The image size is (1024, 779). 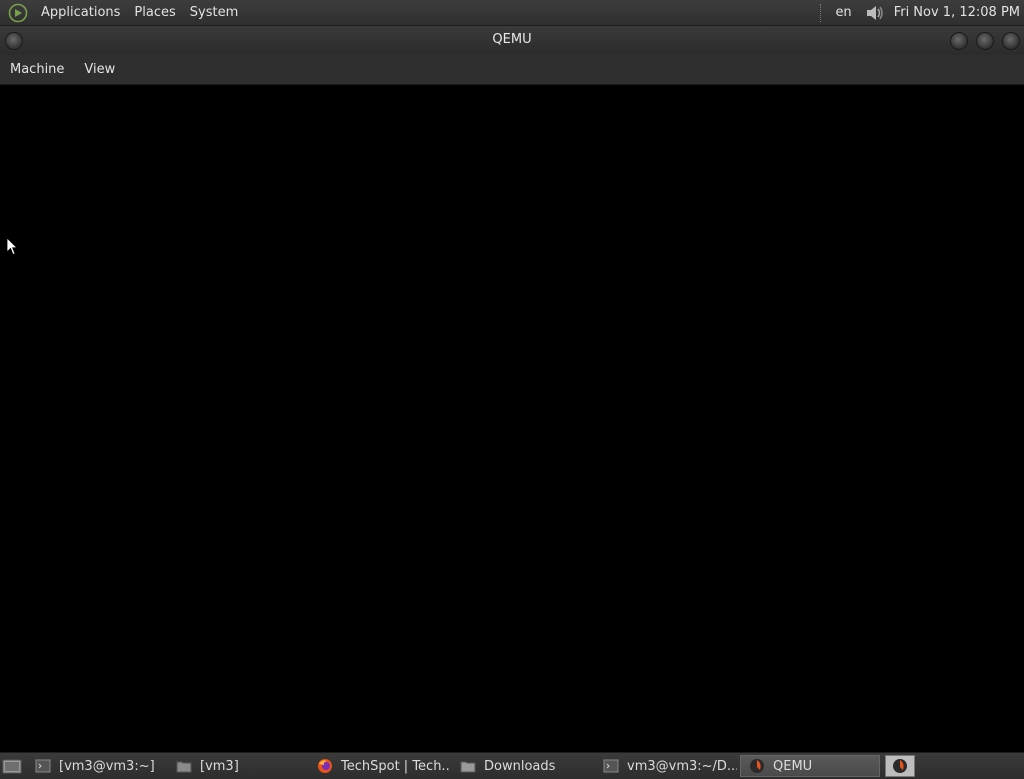 I want to click on taskbar-item-downloads: Downloads, so click(x=522, y=766).